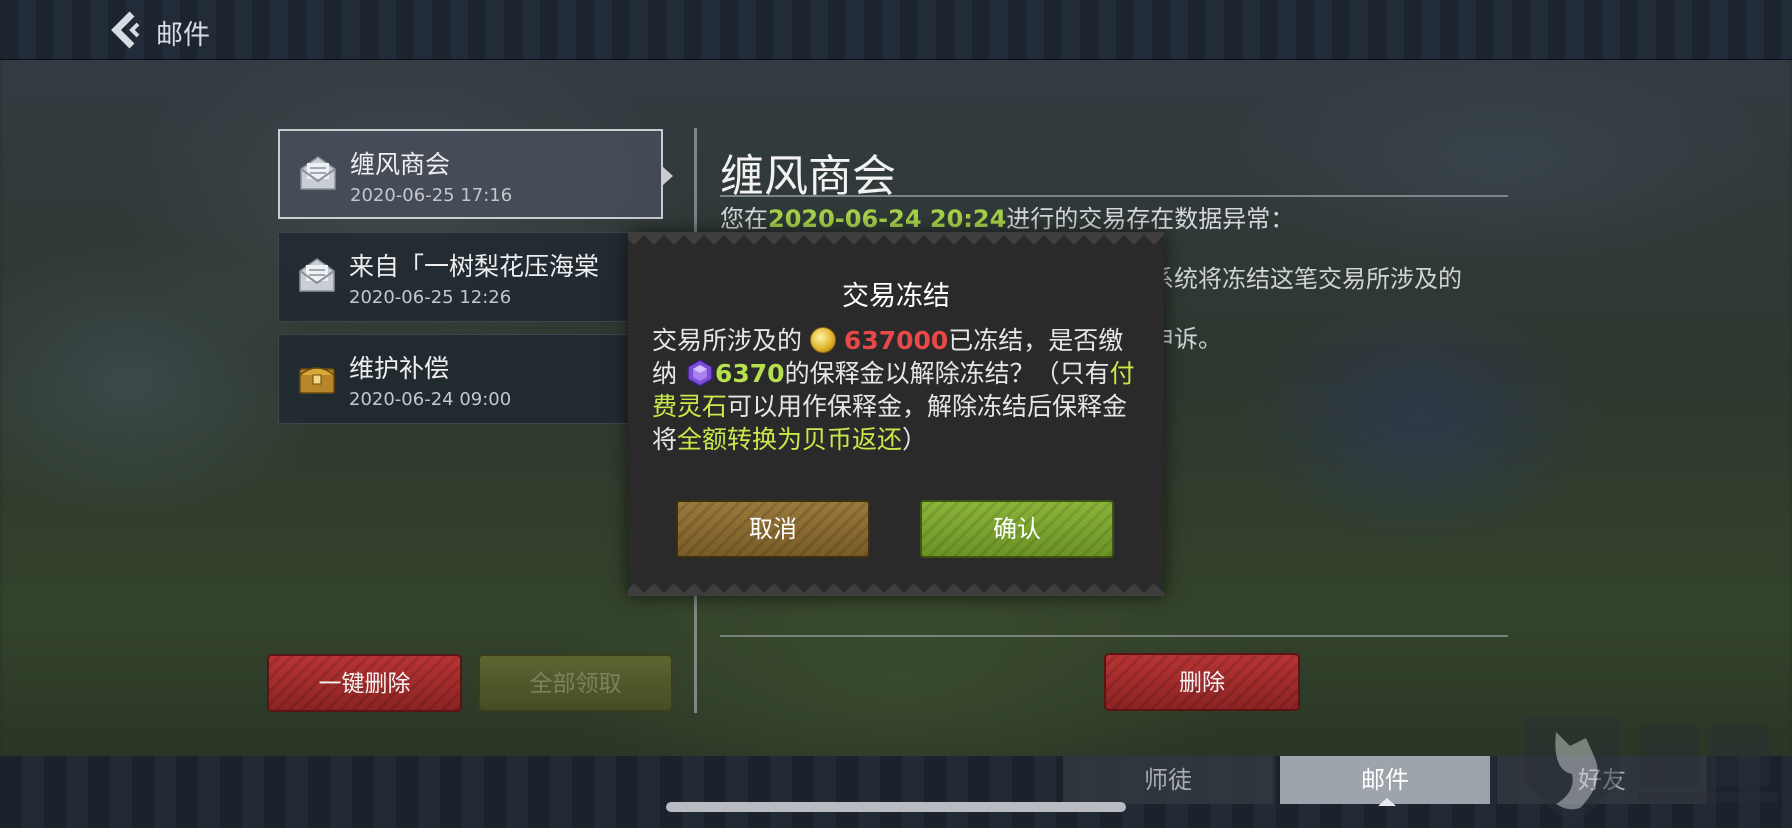  What do you see at coordinates (183, 35) in the screenshot?
I see `page-title: 邮件` at bounding box center [183, 35].